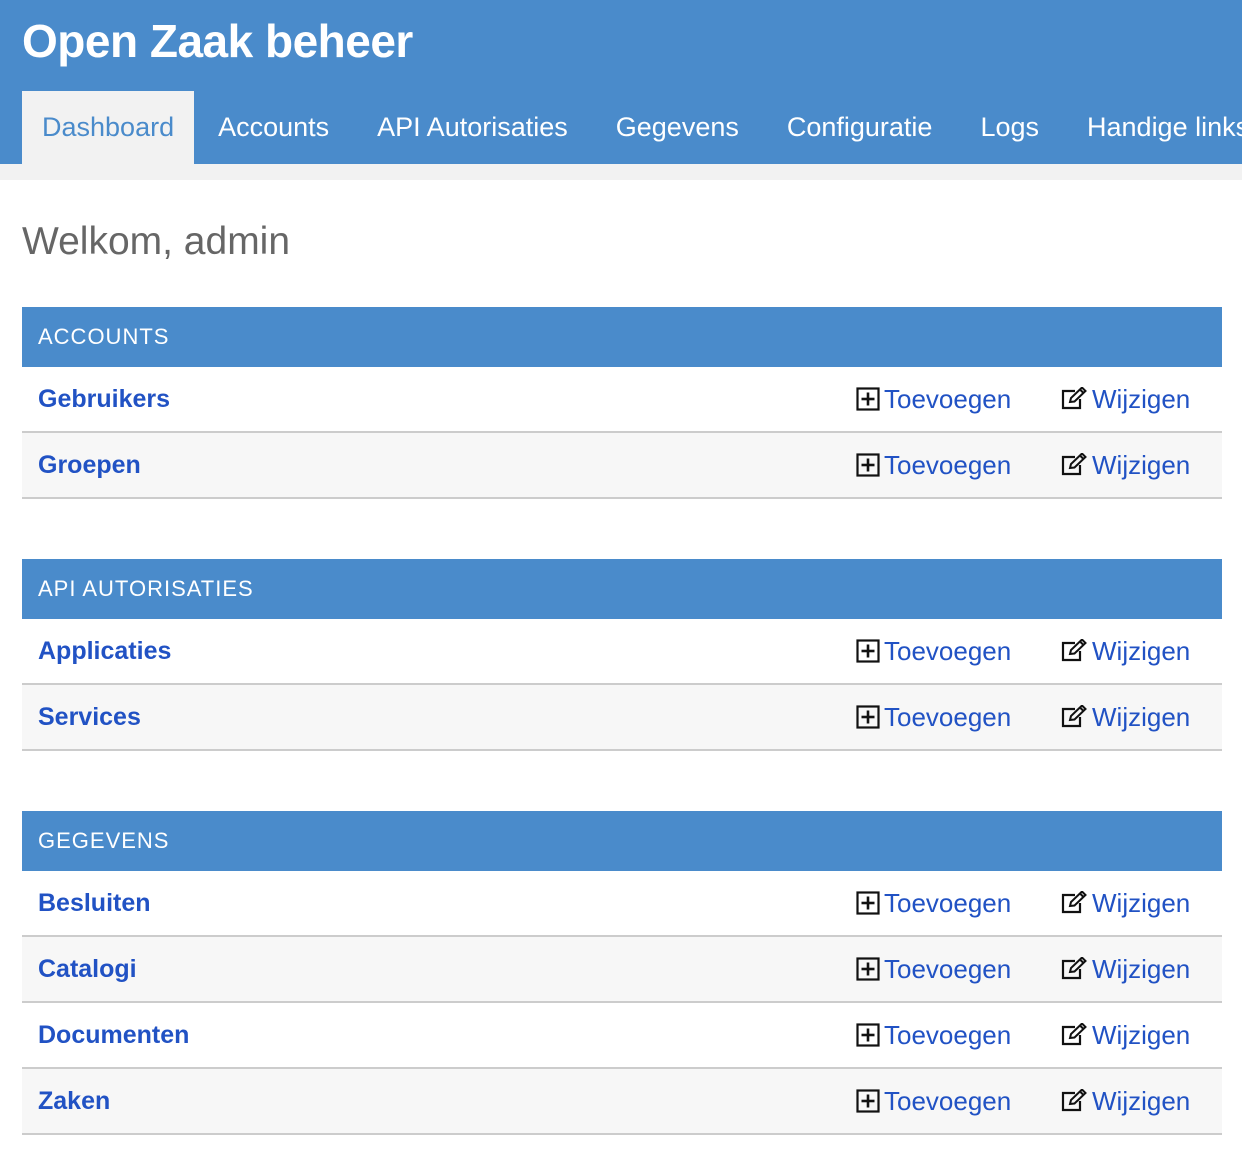 This screenshot has width=1242, height=1166. What do you see at coordinates (622, 589) in the screenshot?
I see `module-header: API AUTORISATIES` at bounding box center [622, 589].